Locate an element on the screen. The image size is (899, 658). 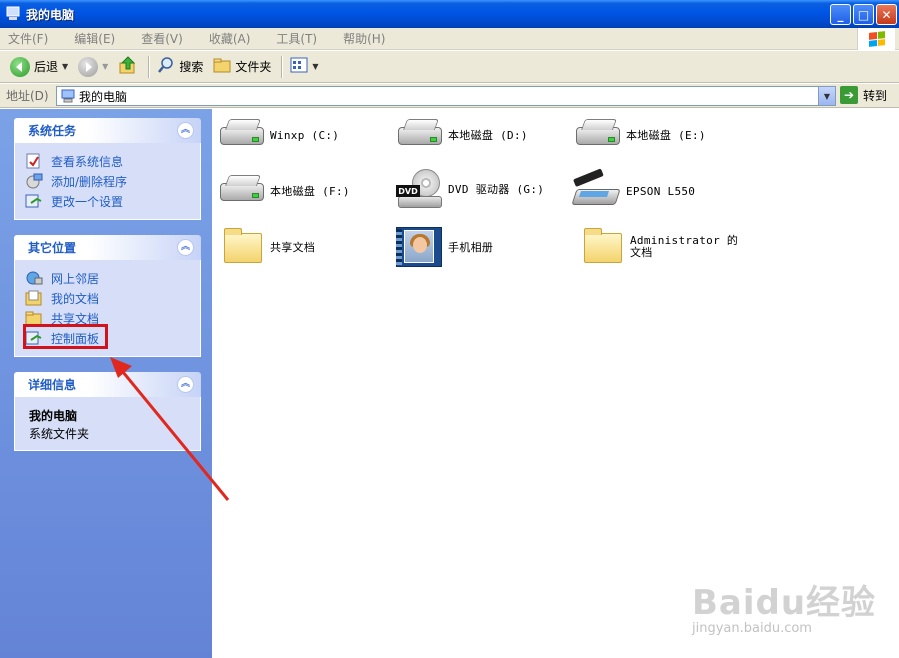
drive-d: 本地磁盘 (D:) is located at coordinates (461, 135).